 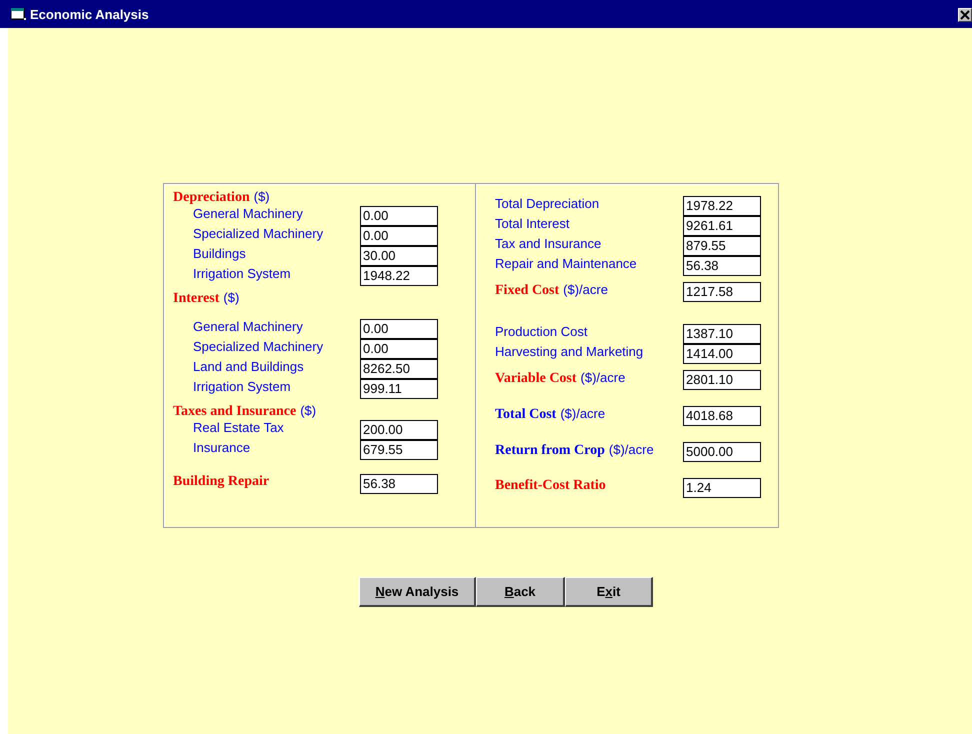 I want to click on close-button, so click(x=965, y=15).